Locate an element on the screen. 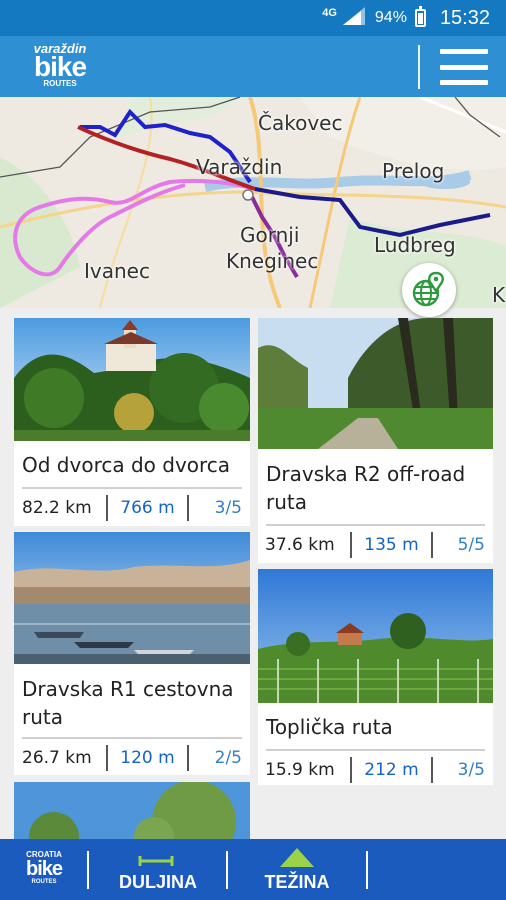 This screenshot has width=506, height=900. logo-line2: bike is located at coordinates (60, 66).